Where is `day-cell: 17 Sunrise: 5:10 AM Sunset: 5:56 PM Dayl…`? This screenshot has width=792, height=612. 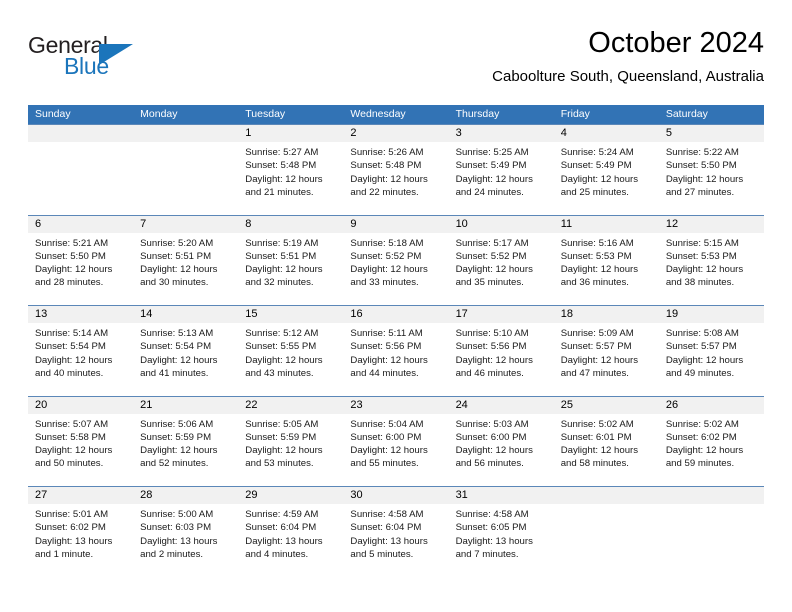 day-cell: 17 Sunrise: 5:10 AM Sunset: 5:56 PM Dayl… is located at coordinates (501, 351).